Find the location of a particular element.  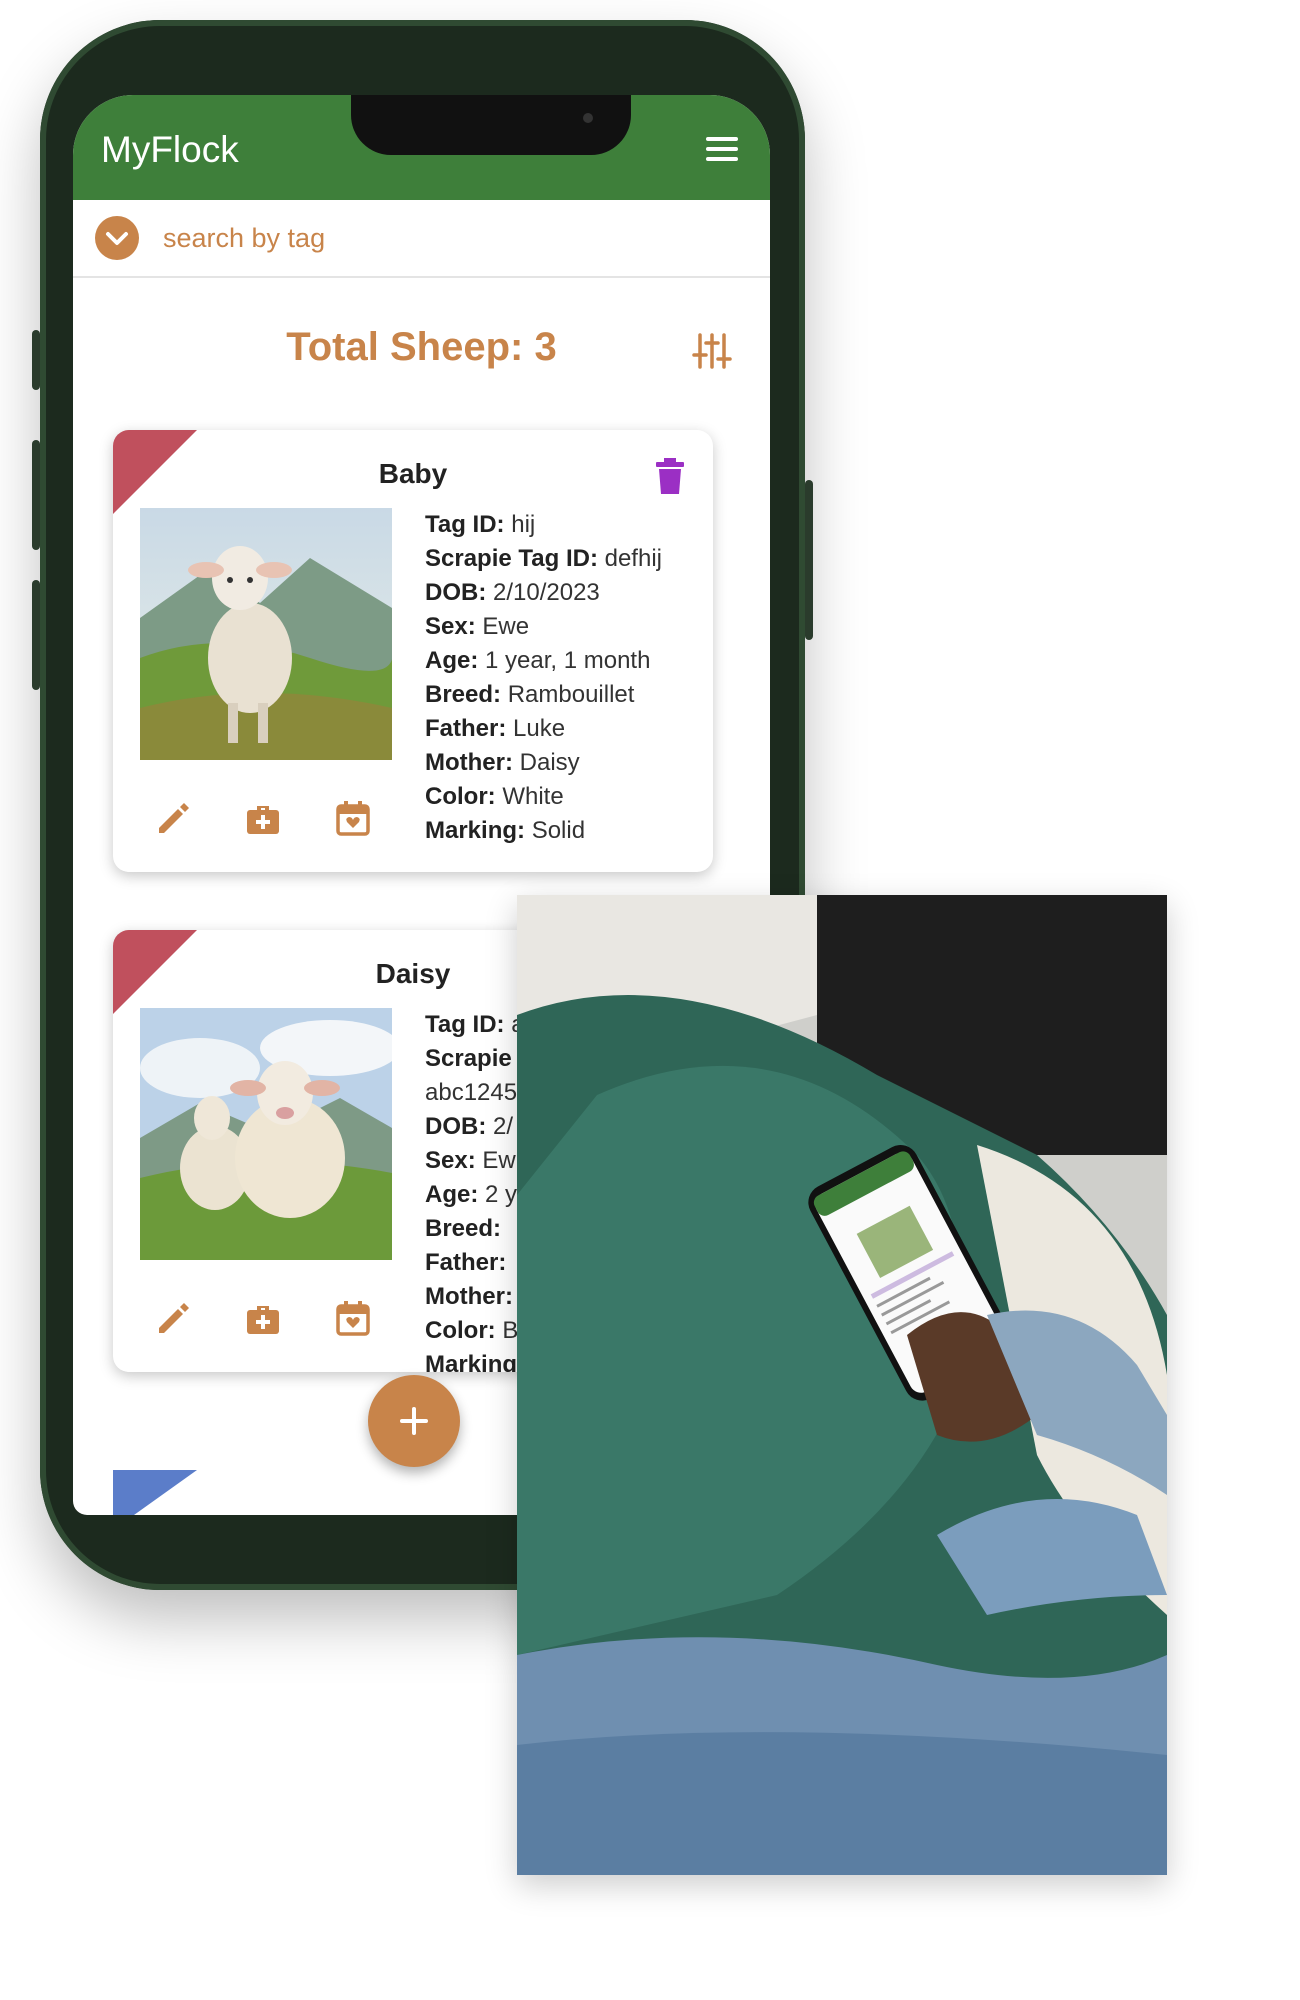

total-sheep-count: Total Sheep: 3 is located at coordinates (421, 347).